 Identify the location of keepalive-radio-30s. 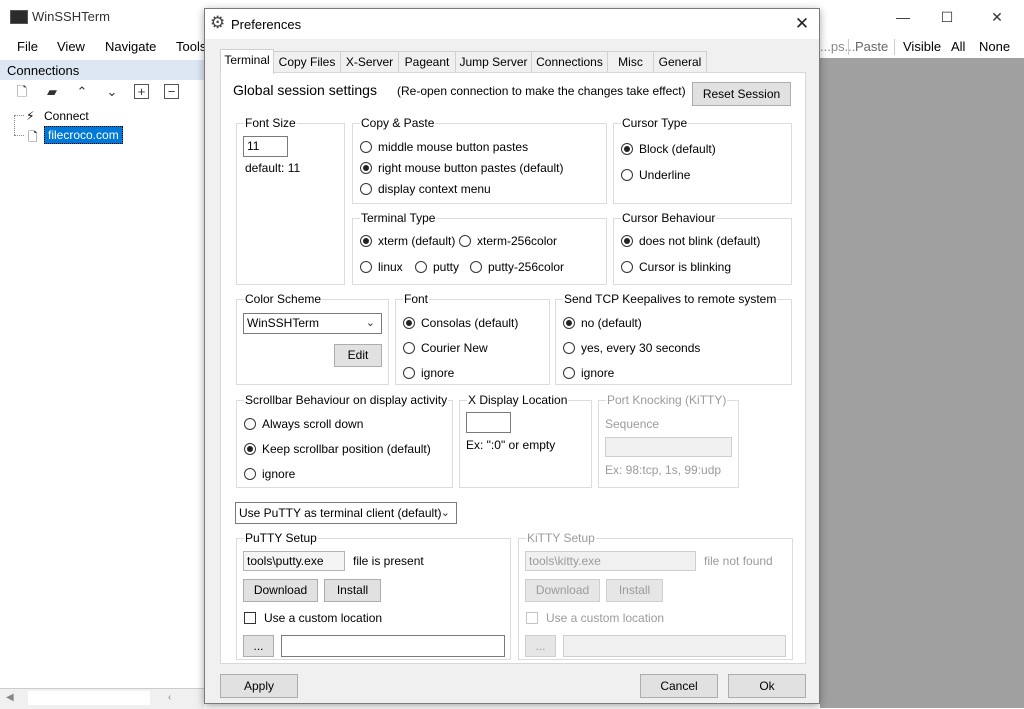
(569, 348).